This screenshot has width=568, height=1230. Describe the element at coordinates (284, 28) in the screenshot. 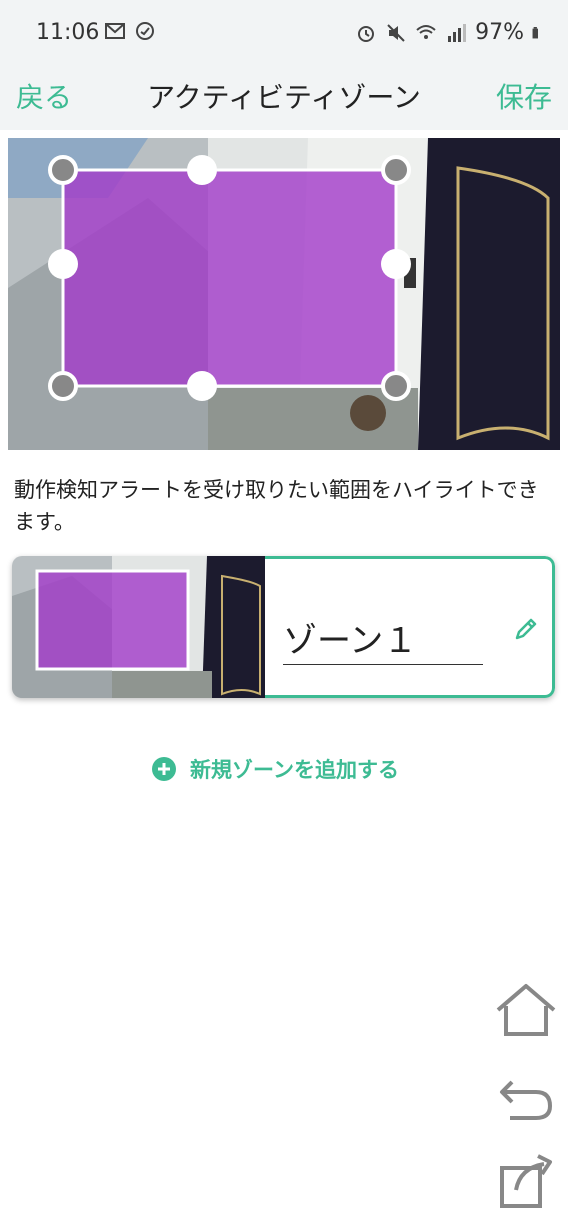

I see `status-bar: 11:06 97%` at that location.